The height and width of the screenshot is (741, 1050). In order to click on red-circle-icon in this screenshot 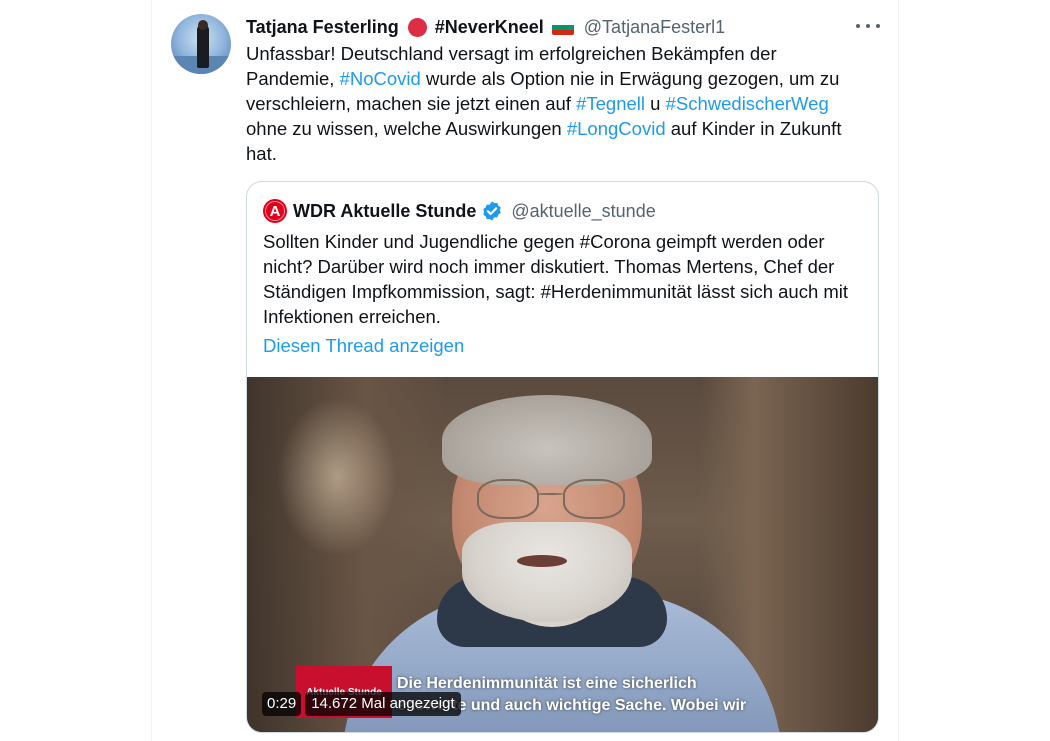, I will do `click(417, 27)`.